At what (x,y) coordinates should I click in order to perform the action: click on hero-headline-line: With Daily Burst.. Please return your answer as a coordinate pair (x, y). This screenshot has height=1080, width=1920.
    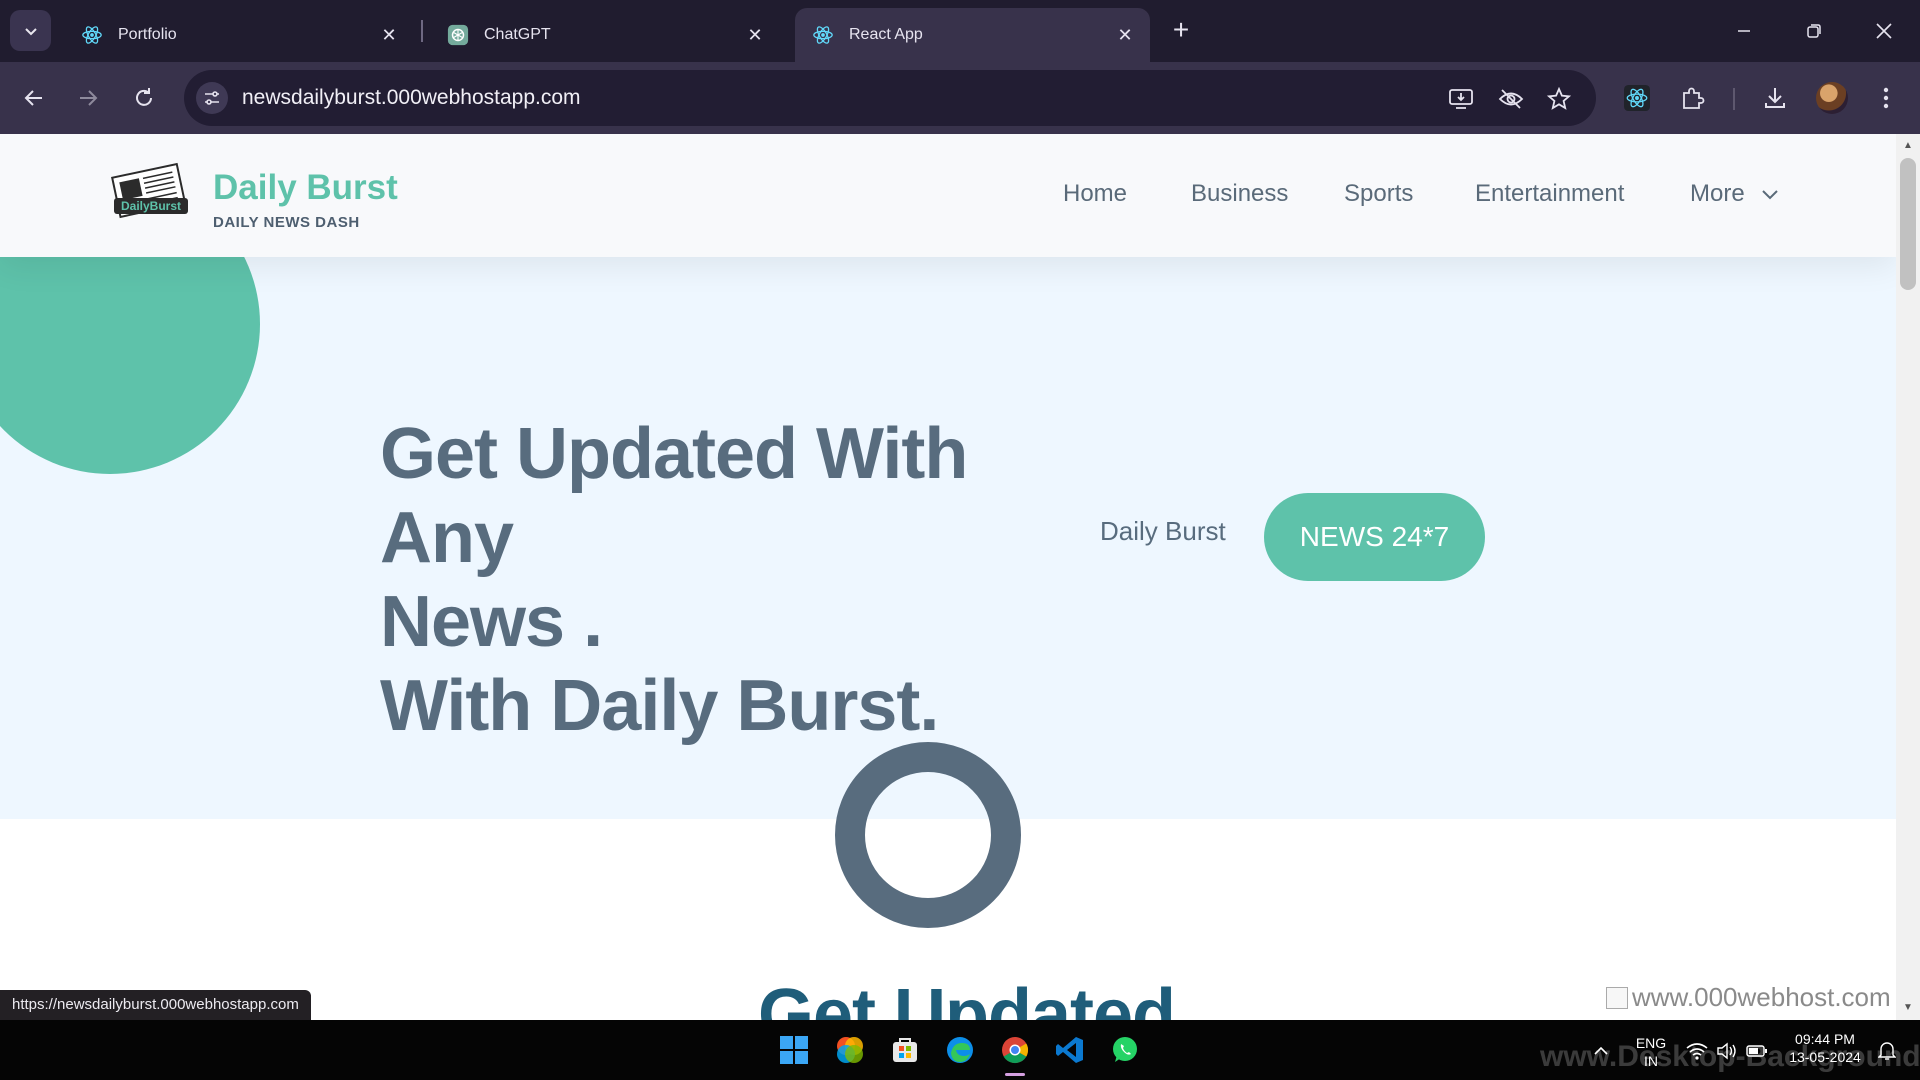
    Looking at the image, I should click on (659, 706).